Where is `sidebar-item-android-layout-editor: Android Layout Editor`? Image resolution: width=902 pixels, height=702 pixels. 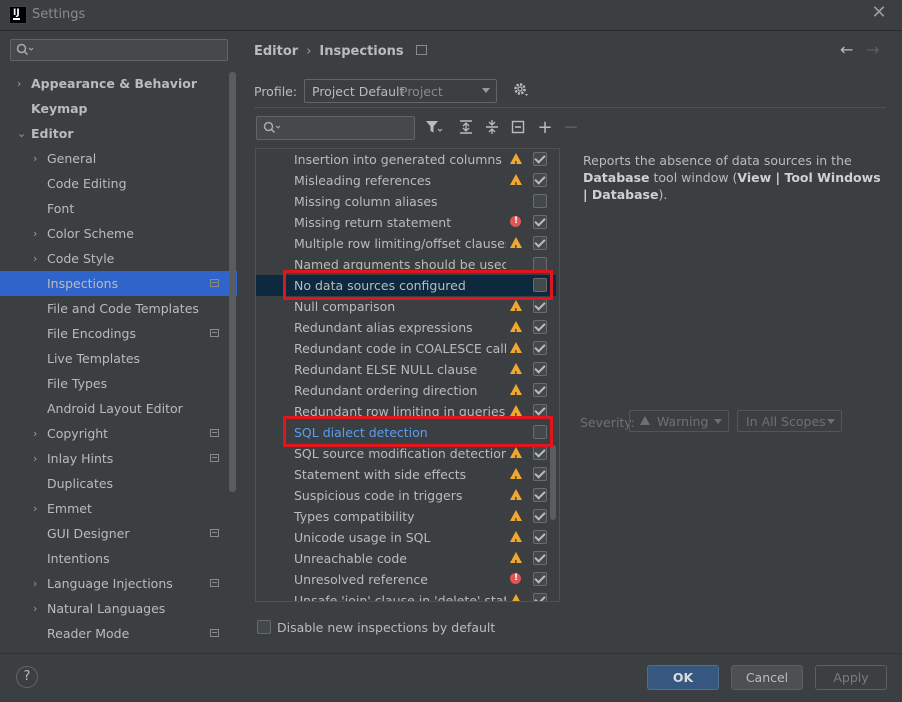
sidebar-item-android-layout-editor: Android Layout Editor is located at coordinates (118, 408).